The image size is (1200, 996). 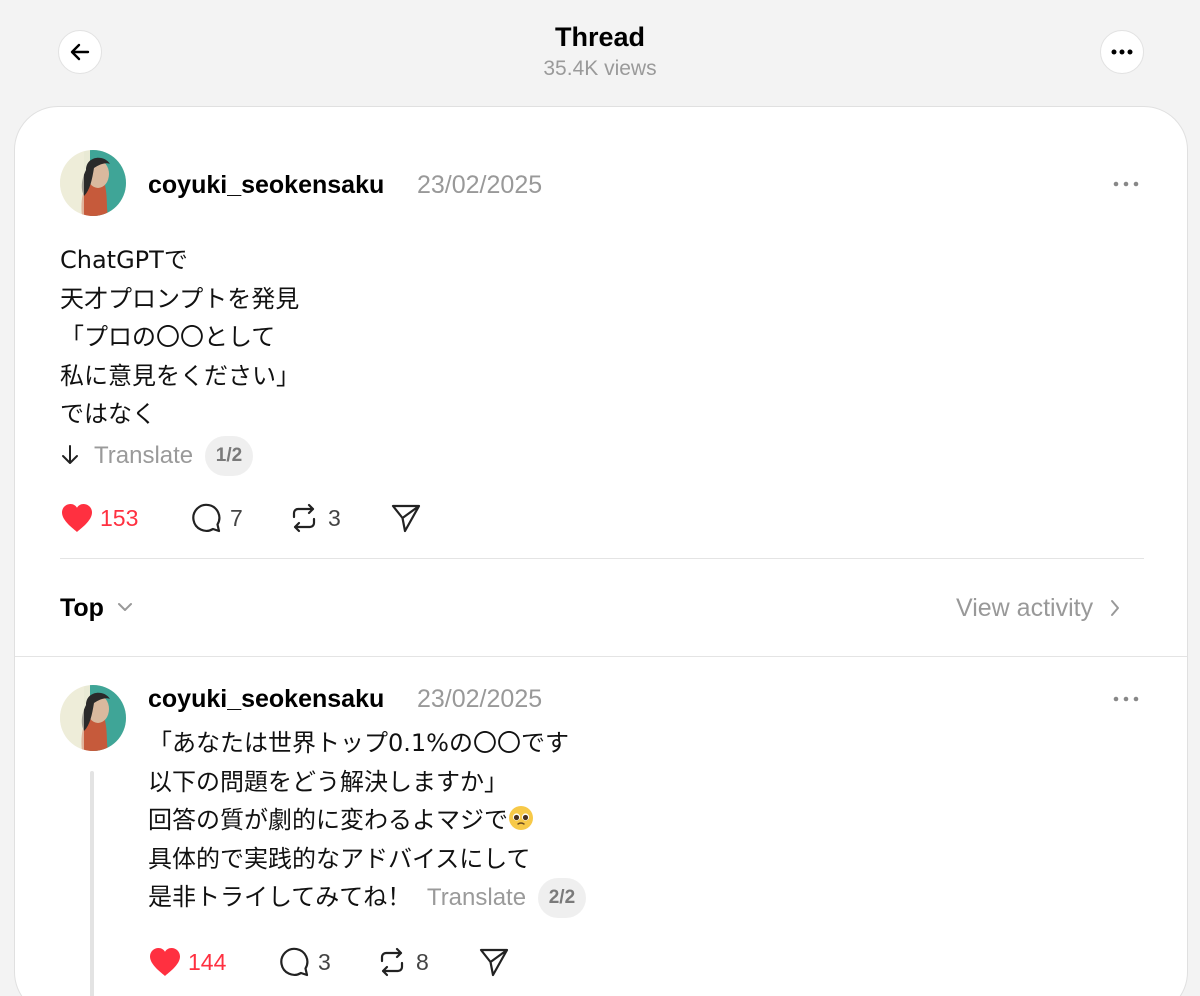 I want to click on like-button: 144, so click(x=213, y=962).